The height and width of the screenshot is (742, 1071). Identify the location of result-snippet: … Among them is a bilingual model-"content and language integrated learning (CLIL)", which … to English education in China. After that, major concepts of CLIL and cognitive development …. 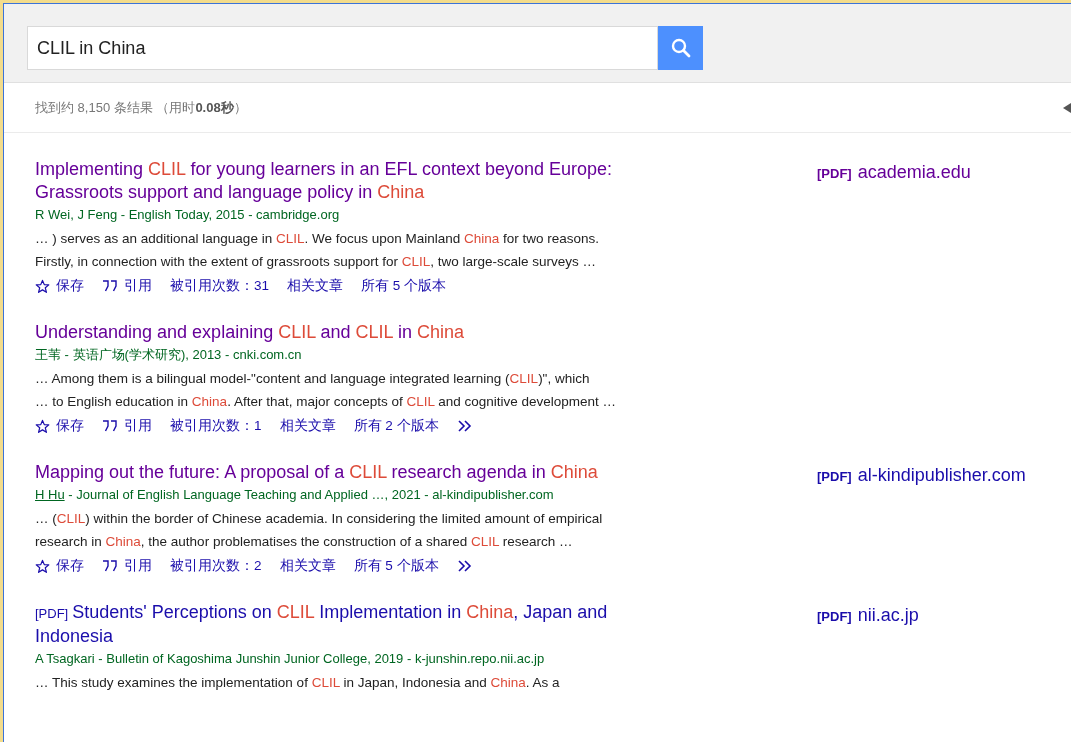
(326, 390).